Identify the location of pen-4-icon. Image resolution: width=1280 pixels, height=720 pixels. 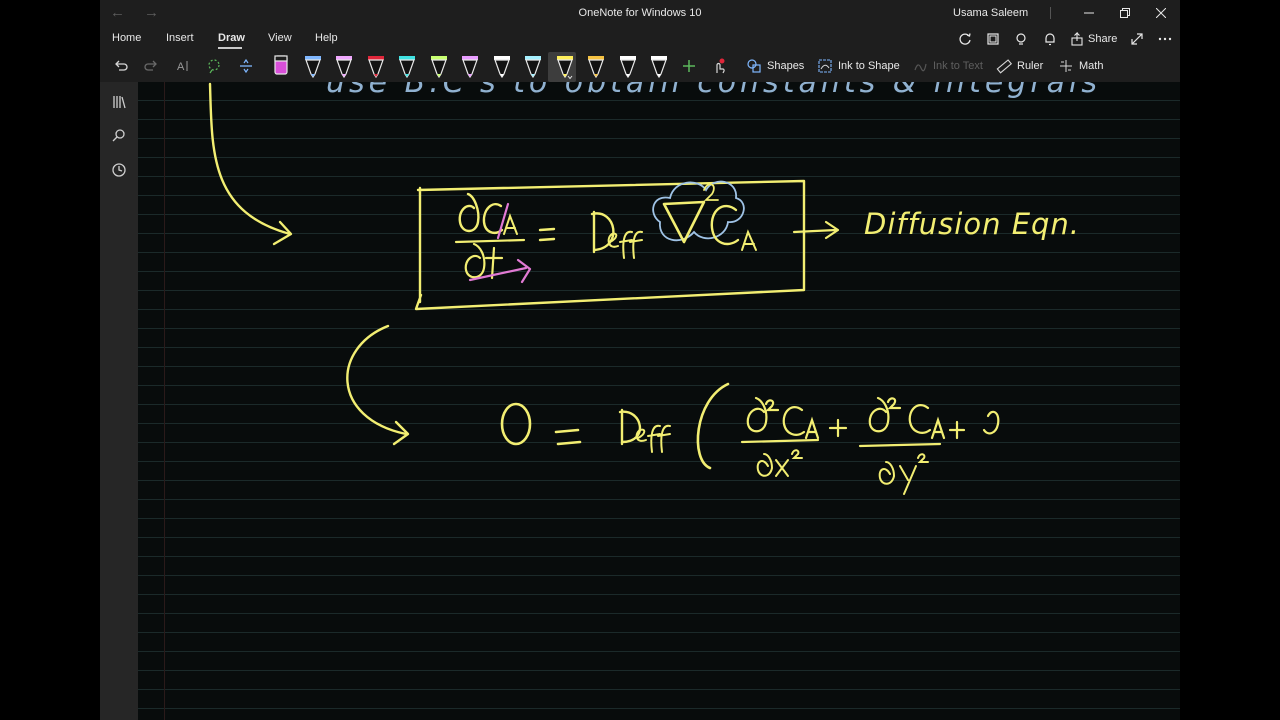
(376, 69).